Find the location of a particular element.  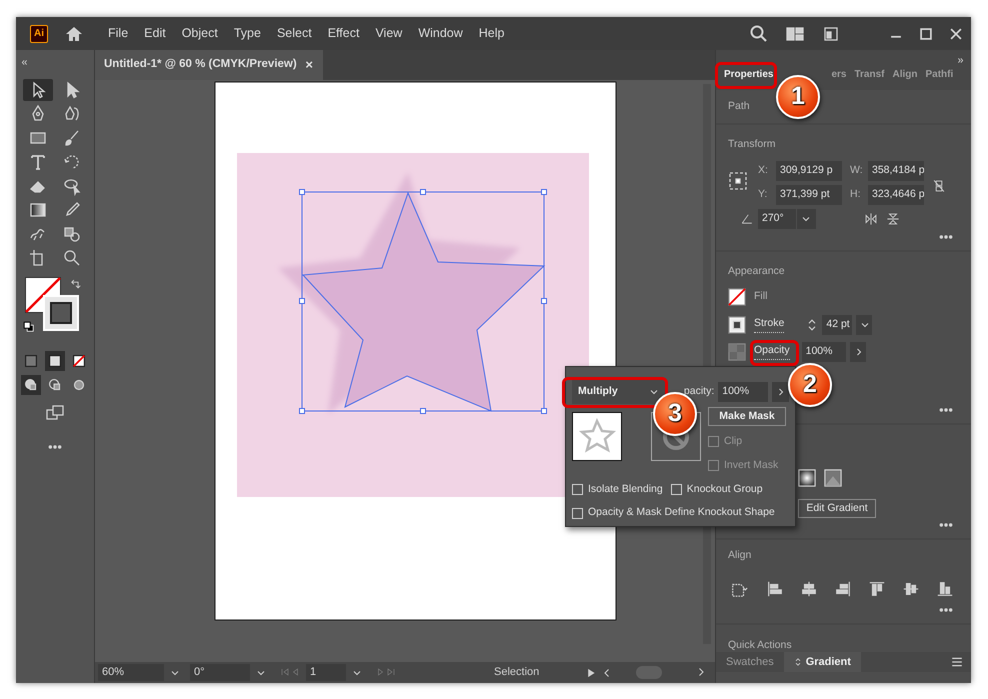

align-bottom-icon is located at coordinates (945, 589).